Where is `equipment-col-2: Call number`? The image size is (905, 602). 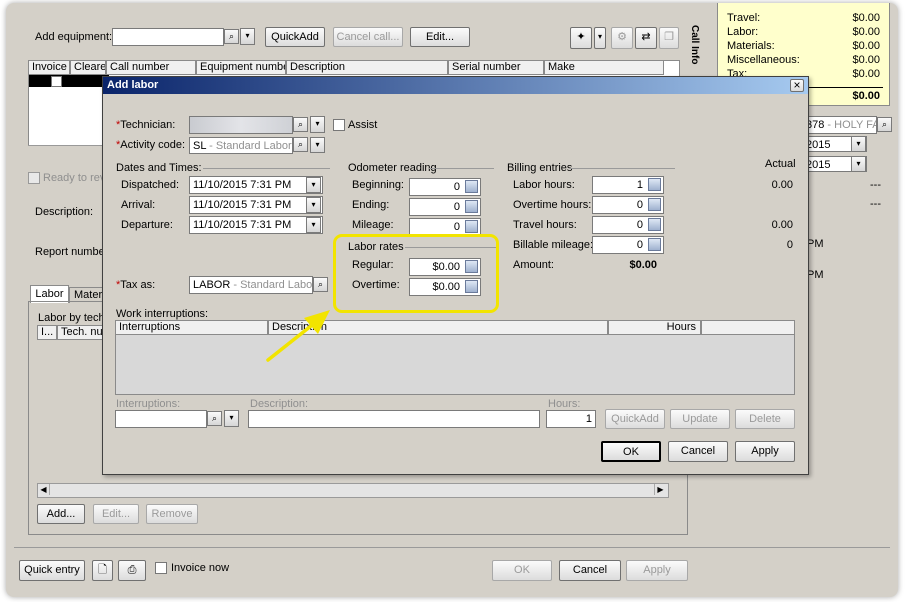 equipment-col-2: Call number is located at coordinates (151, 67).